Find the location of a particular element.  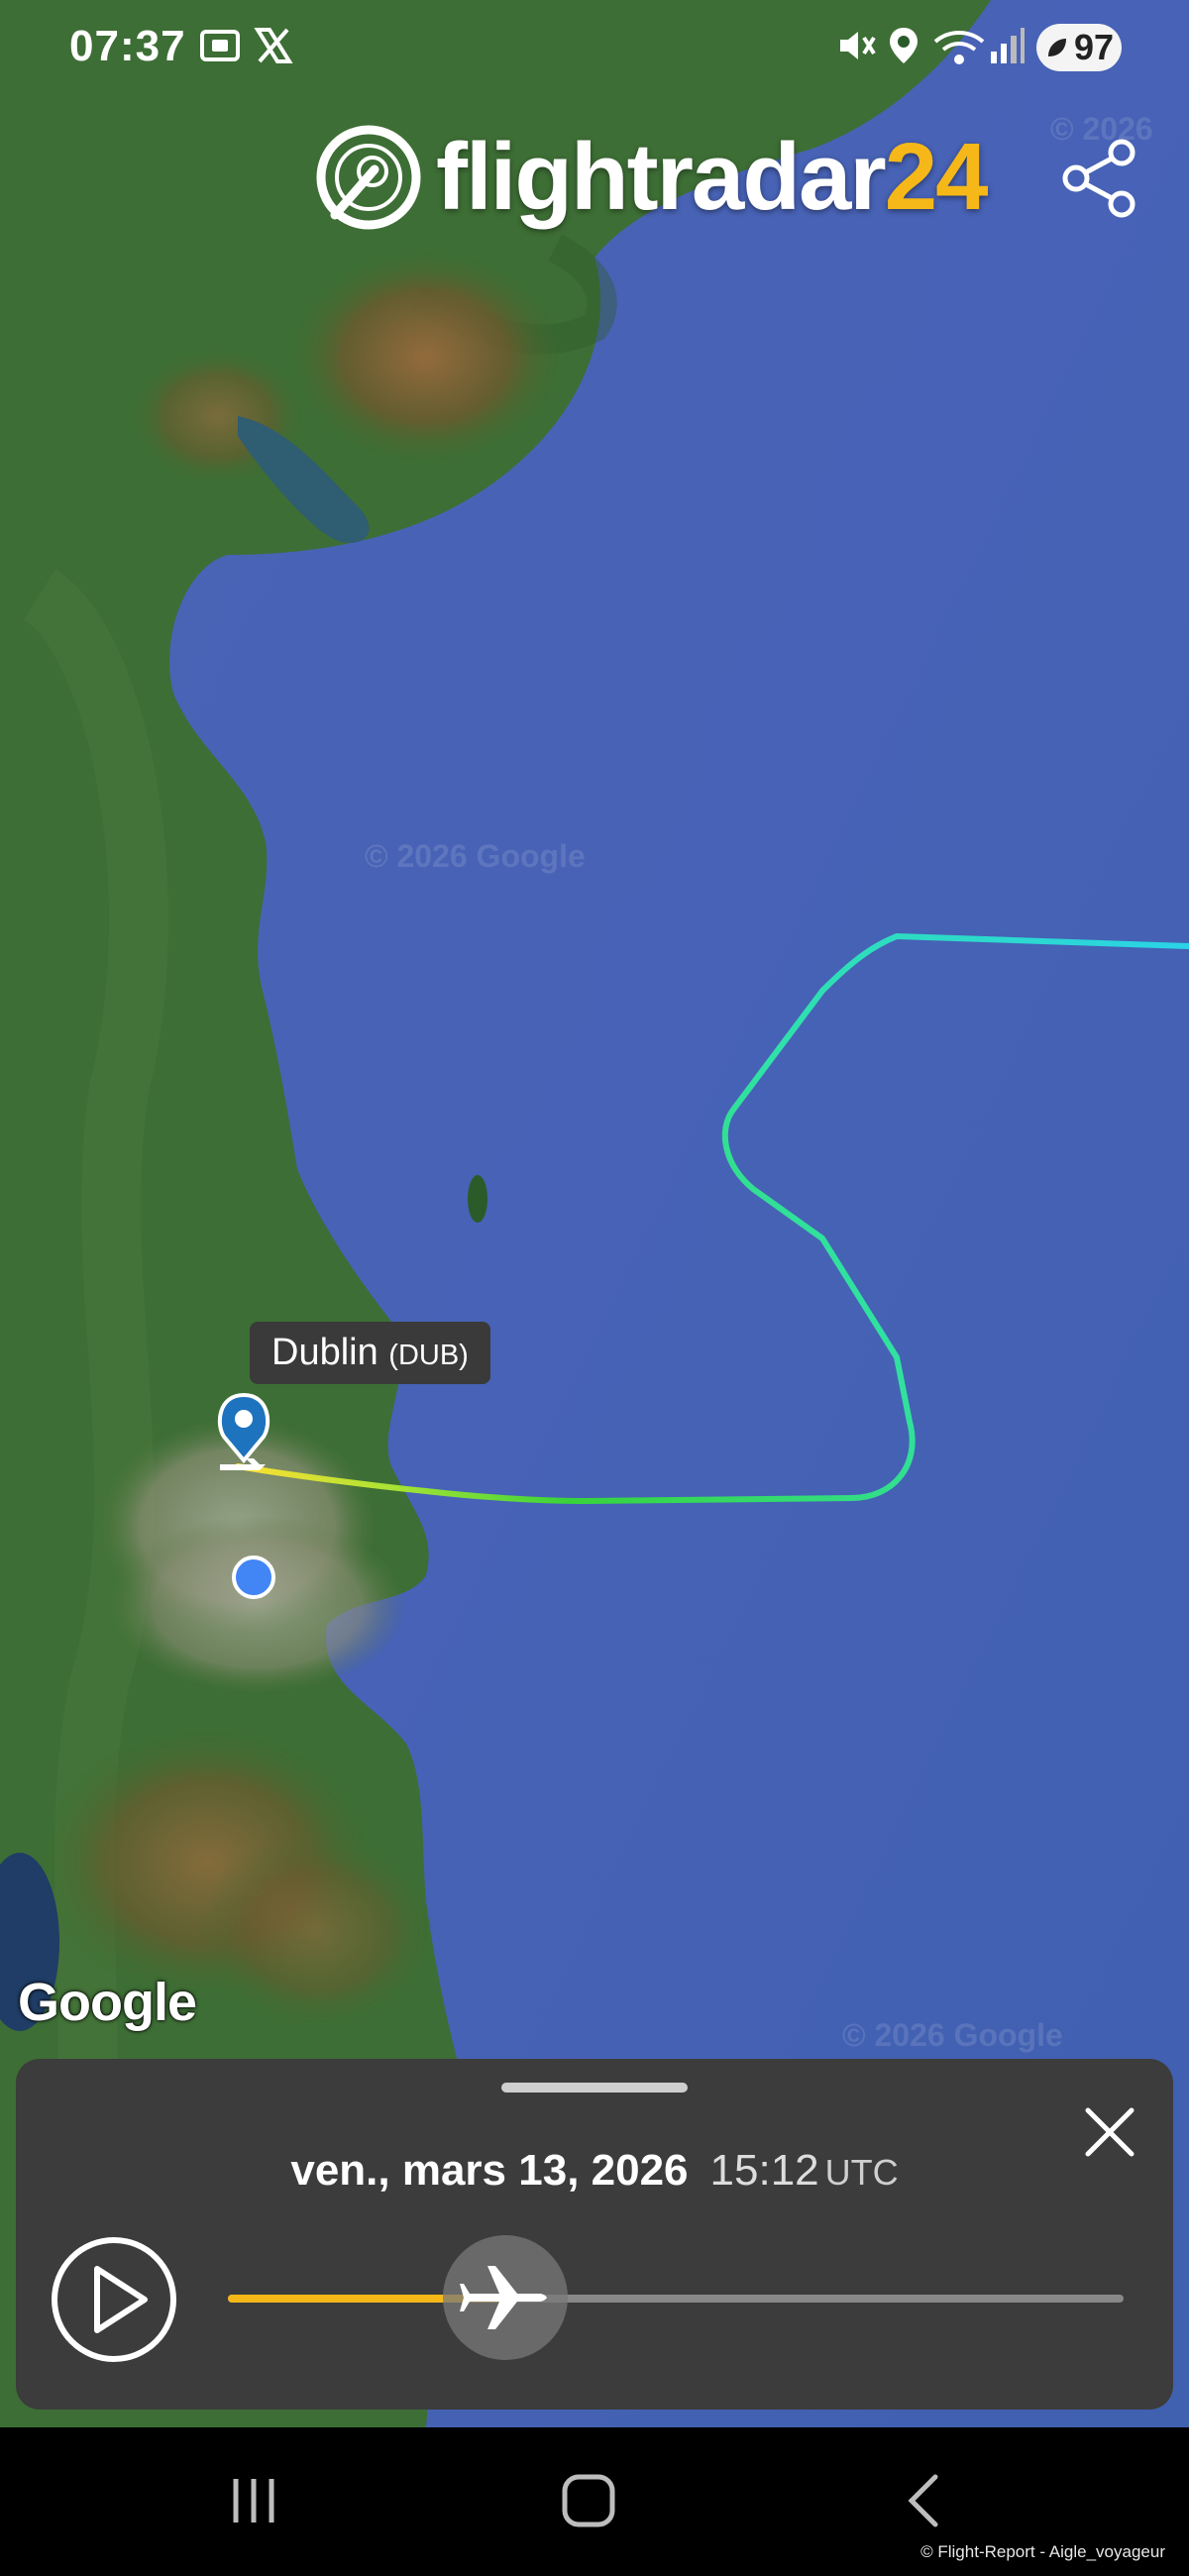

flightradar24-logo: flightradar24 is located at coordinates (652, 177).